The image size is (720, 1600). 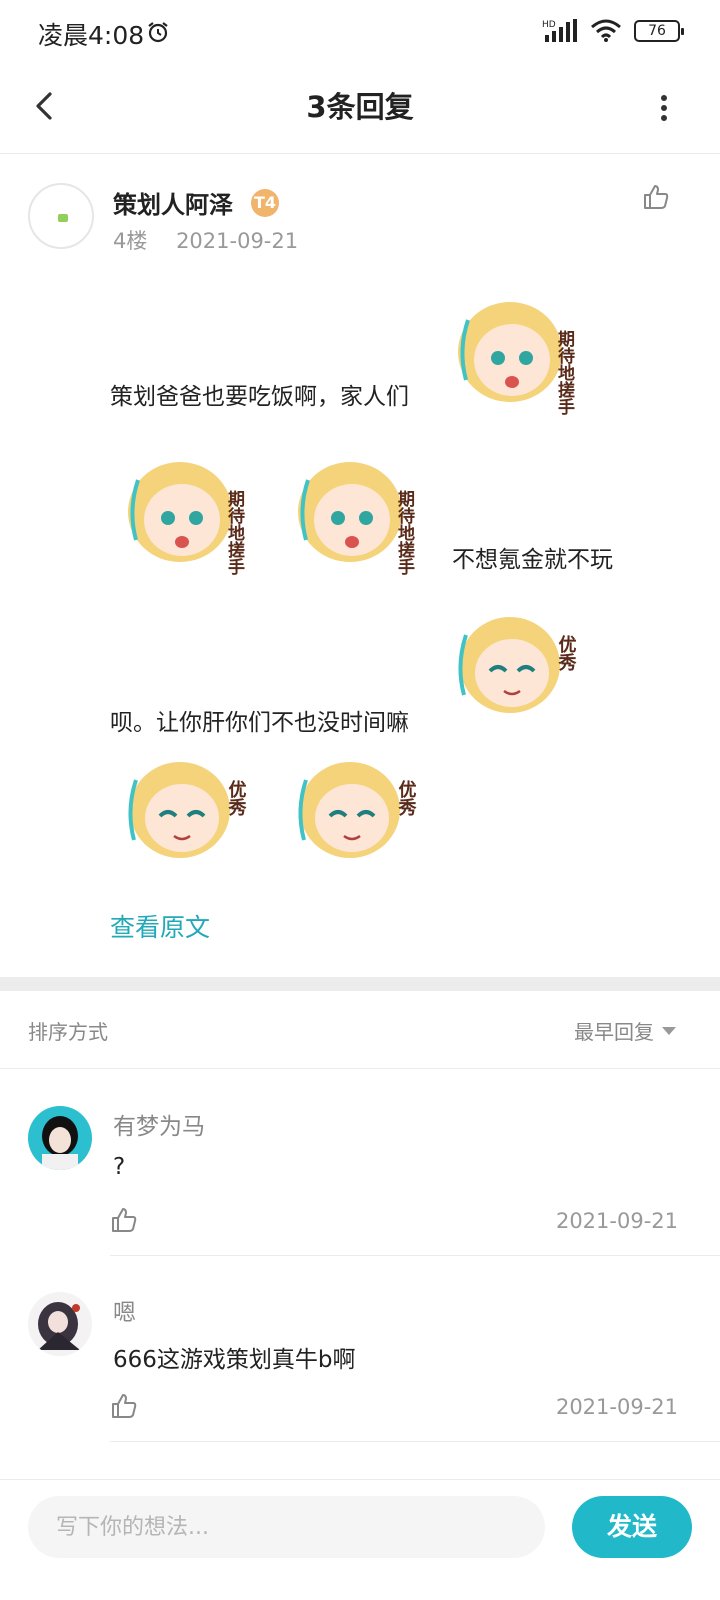 I want to click on reply-author-name: 有梦为马, so click(x=159, y=1124).